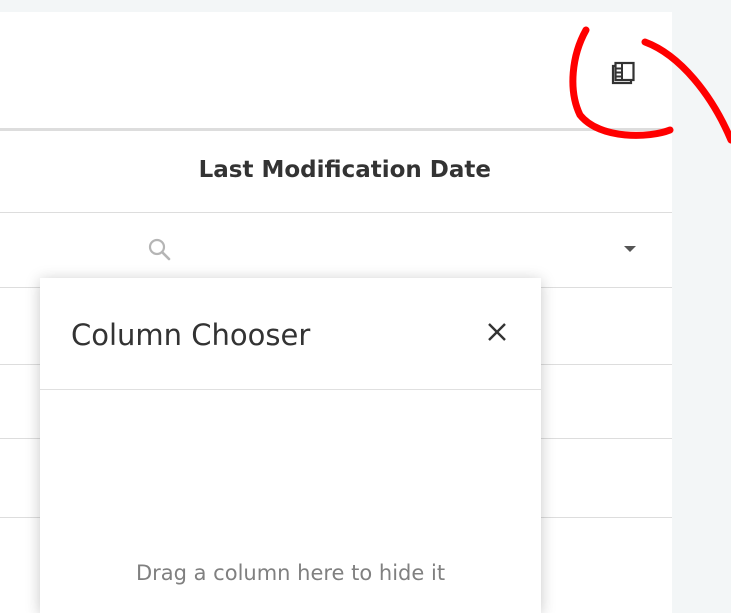  Describe the element at coordinates (630, 249) in the screenshot. I see `caret-down-icon` at that location.